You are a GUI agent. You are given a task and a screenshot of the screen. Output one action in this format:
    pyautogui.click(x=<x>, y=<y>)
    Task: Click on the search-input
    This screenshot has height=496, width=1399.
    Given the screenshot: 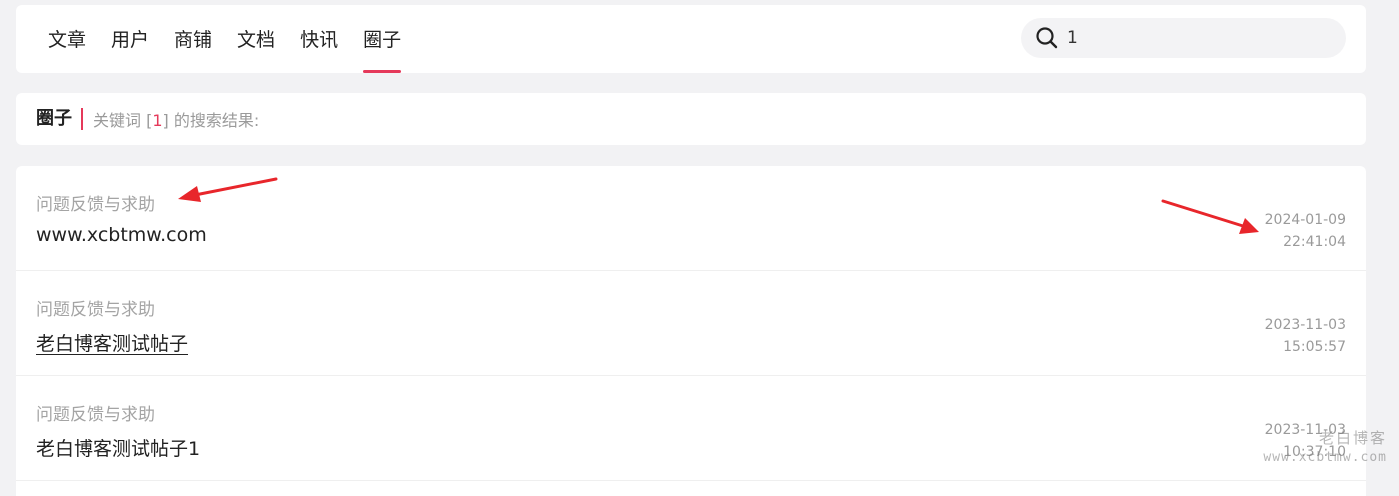 What is the action you would take?
    pyautogui.click(x=1192, y=38)
    